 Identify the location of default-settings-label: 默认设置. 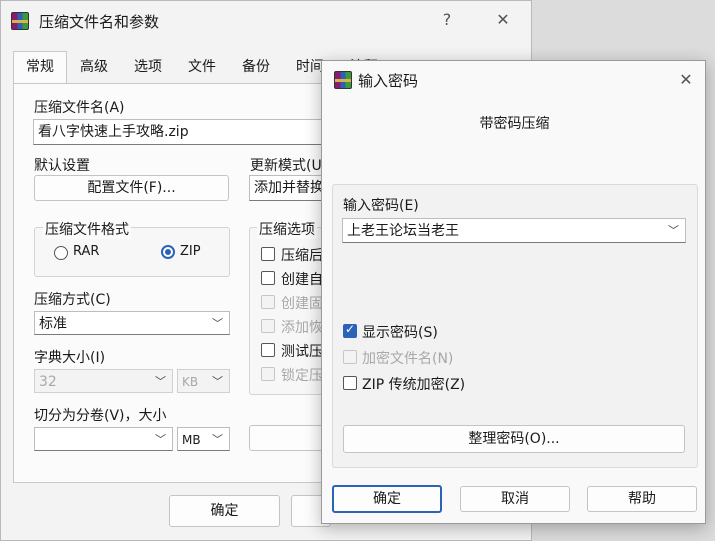
(62, 166).